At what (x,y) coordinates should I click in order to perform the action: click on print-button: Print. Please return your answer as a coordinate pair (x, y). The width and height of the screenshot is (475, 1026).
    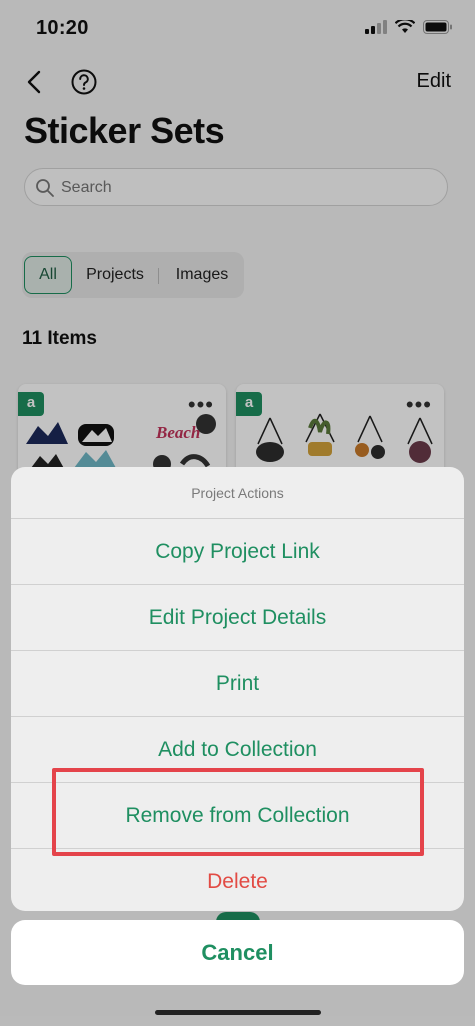
    Looking at the image, I should click on (237, 684).